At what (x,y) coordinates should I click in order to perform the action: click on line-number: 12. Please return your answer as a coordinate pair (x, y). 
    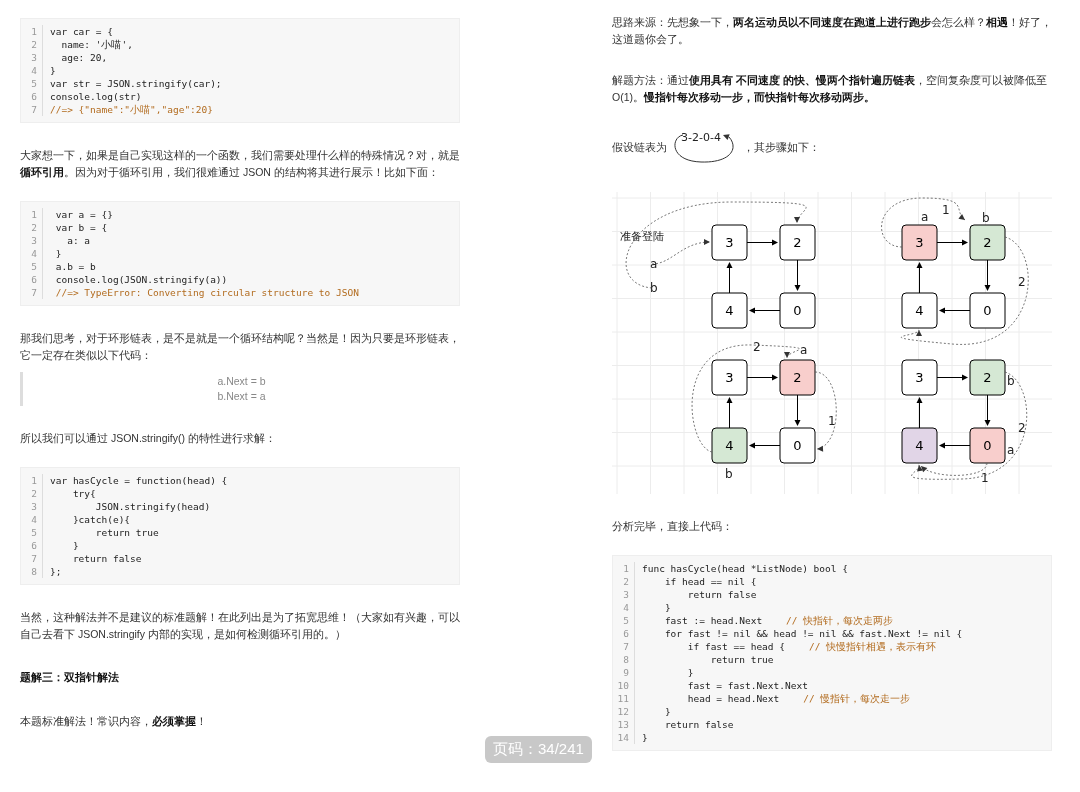
    Looking at the image, I should click on (624, 711).